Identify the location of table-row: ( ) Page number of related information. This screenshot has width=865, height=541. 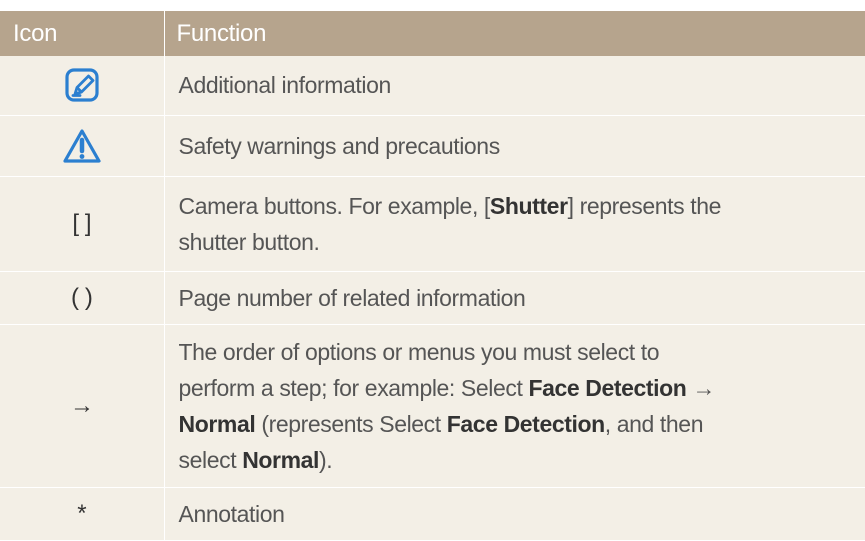
(432, 297).